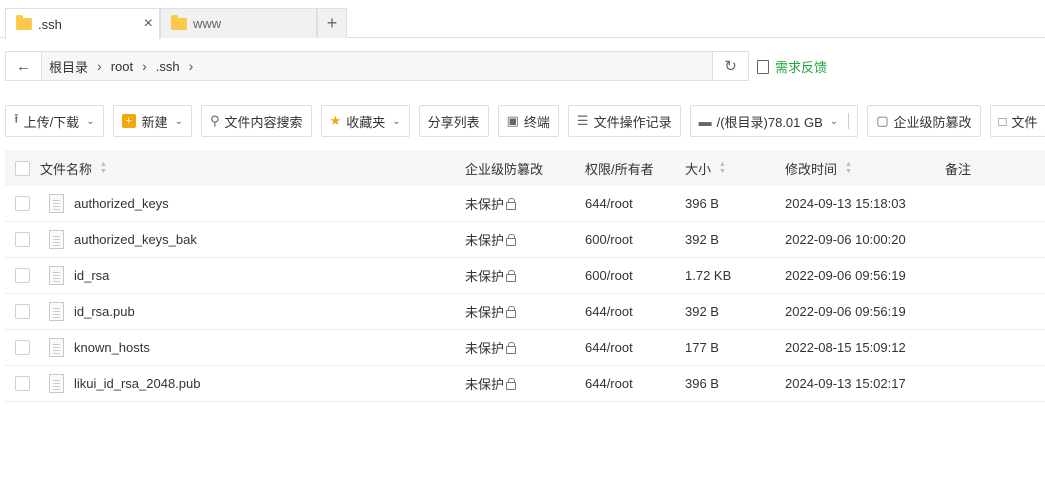 This screenshot has width=1045, height=483. Describe the element at coordinates (148, 24) in the screenshot. I see `close-icon: ×` at that location.